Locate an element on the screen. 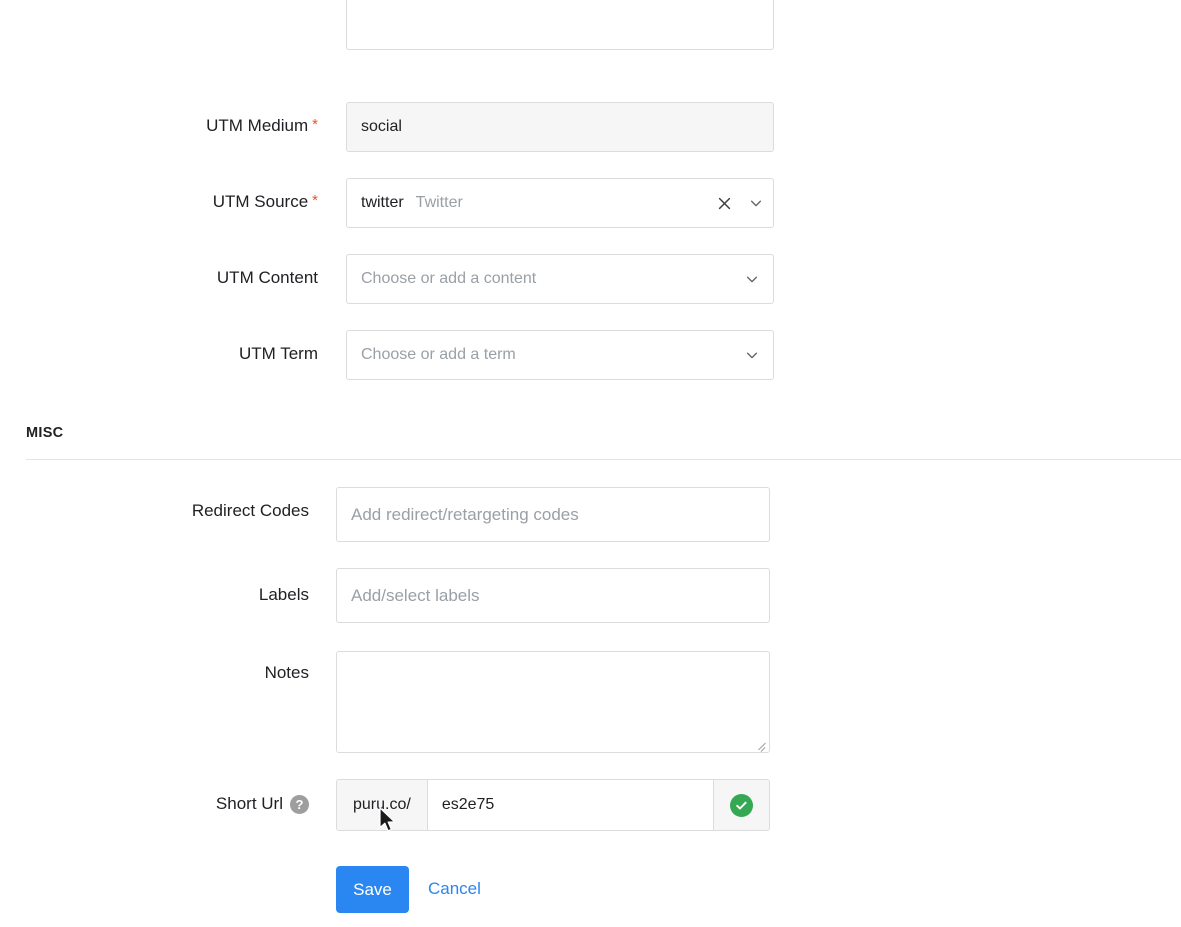  close-icon is located at coordinates (724, 203).